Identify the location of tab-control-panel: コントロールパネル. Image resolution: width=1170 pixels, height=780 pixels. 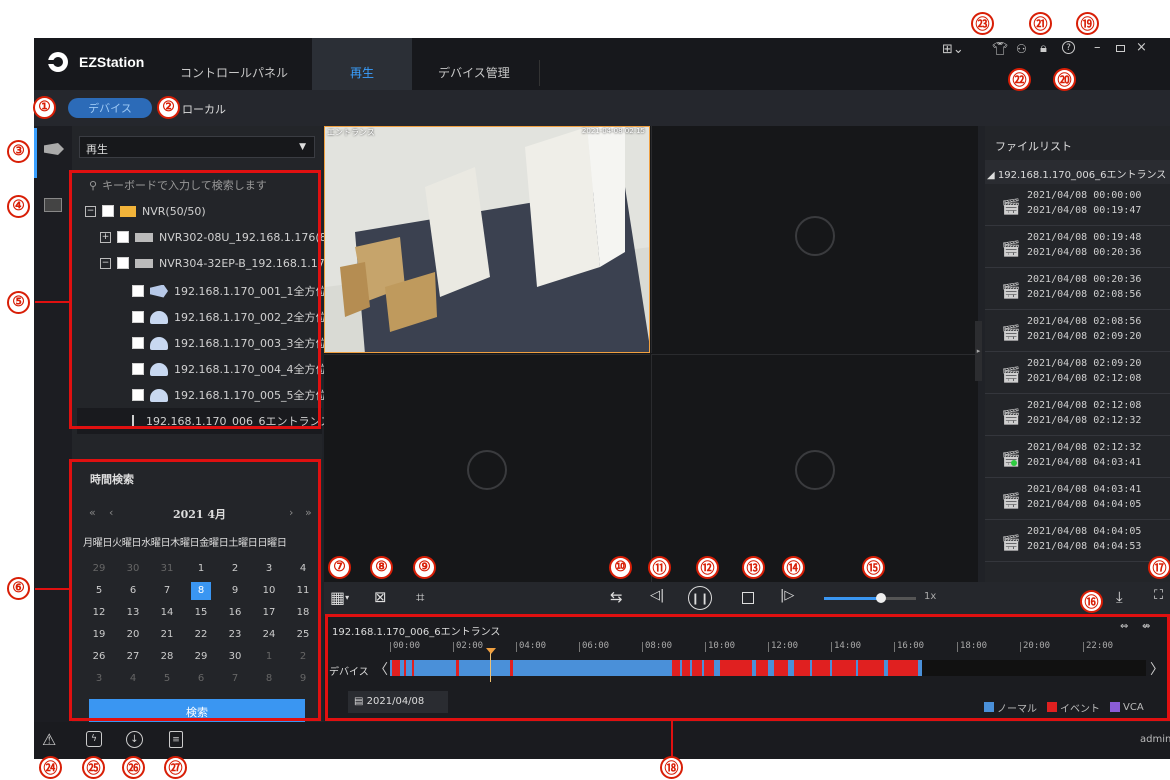
(234, 64).